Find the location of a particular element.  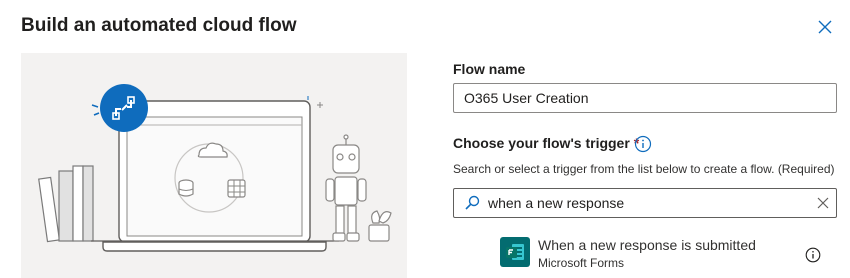

database-icon is located at coordinates (186, 188).